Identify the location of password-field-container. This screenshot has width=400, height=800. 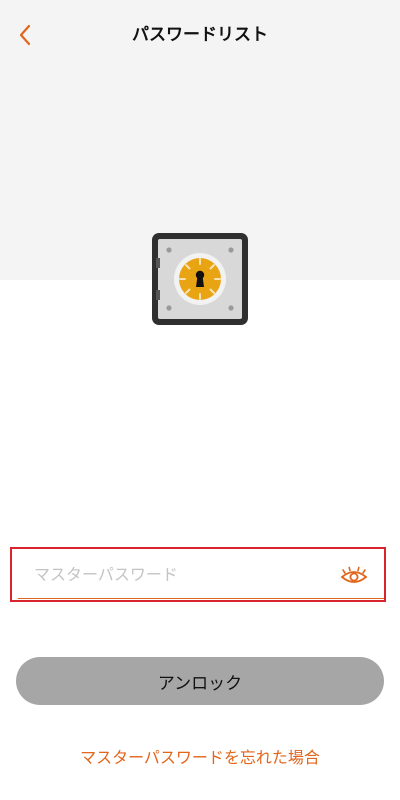
(198, 574).